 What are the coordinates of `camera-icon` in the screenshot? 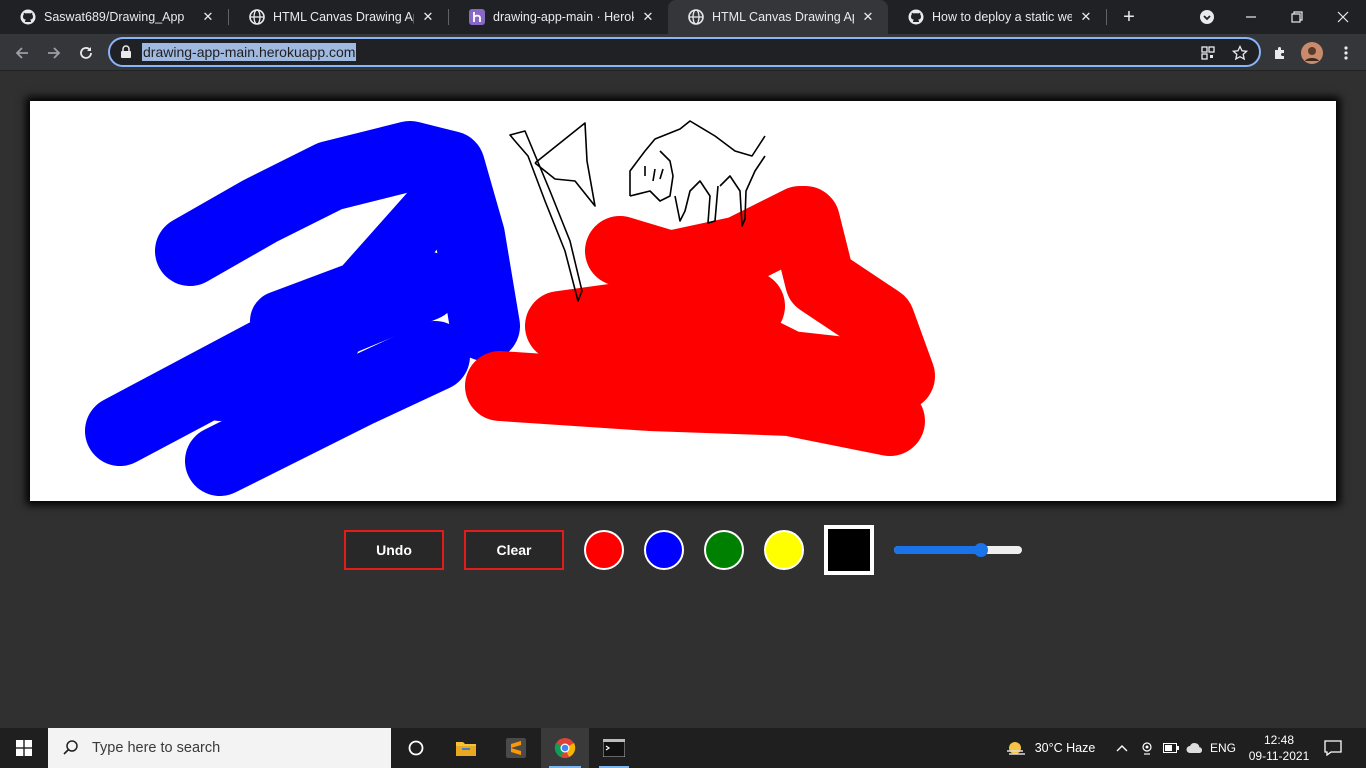 It's located at (1147, 748).